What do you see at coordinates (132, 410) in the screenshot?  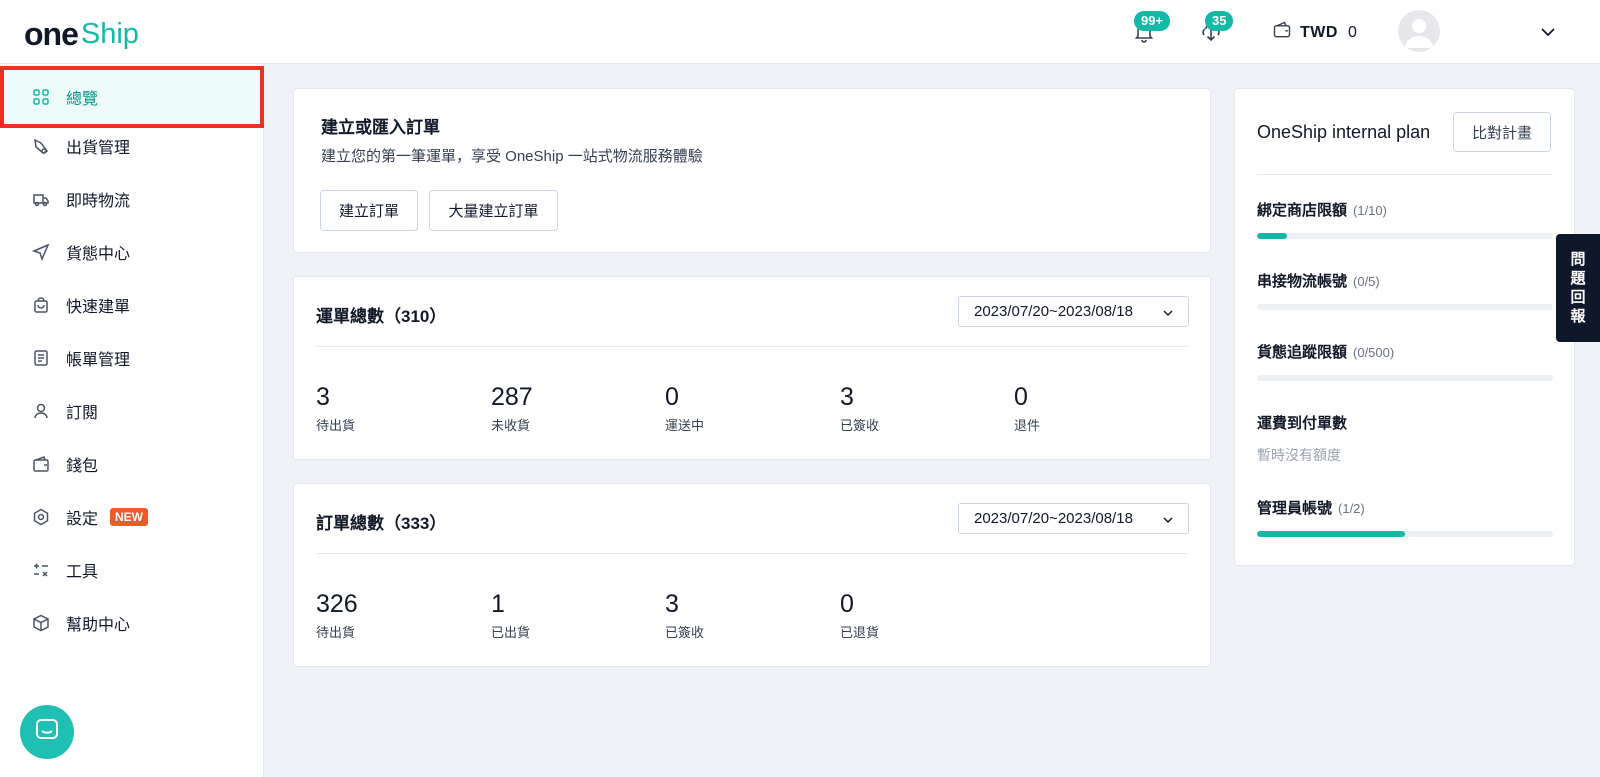 I see `sidebar-item-subscription: 訂閱` at bounding box center [132, 410].